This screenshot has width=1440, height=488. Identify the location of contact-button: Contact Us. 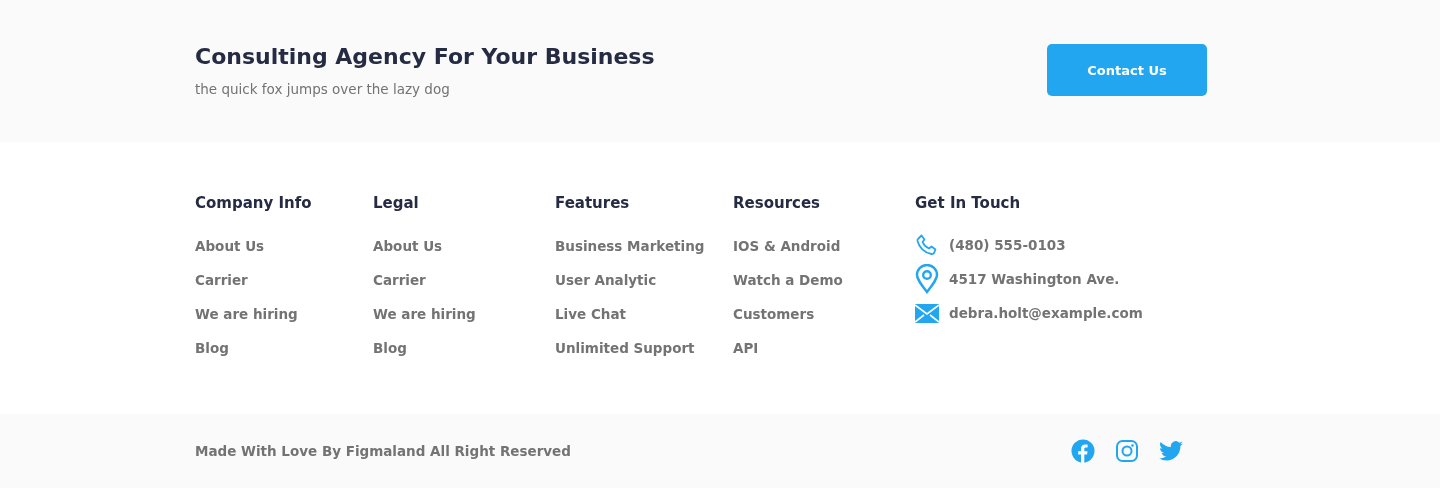
(1127, 70).